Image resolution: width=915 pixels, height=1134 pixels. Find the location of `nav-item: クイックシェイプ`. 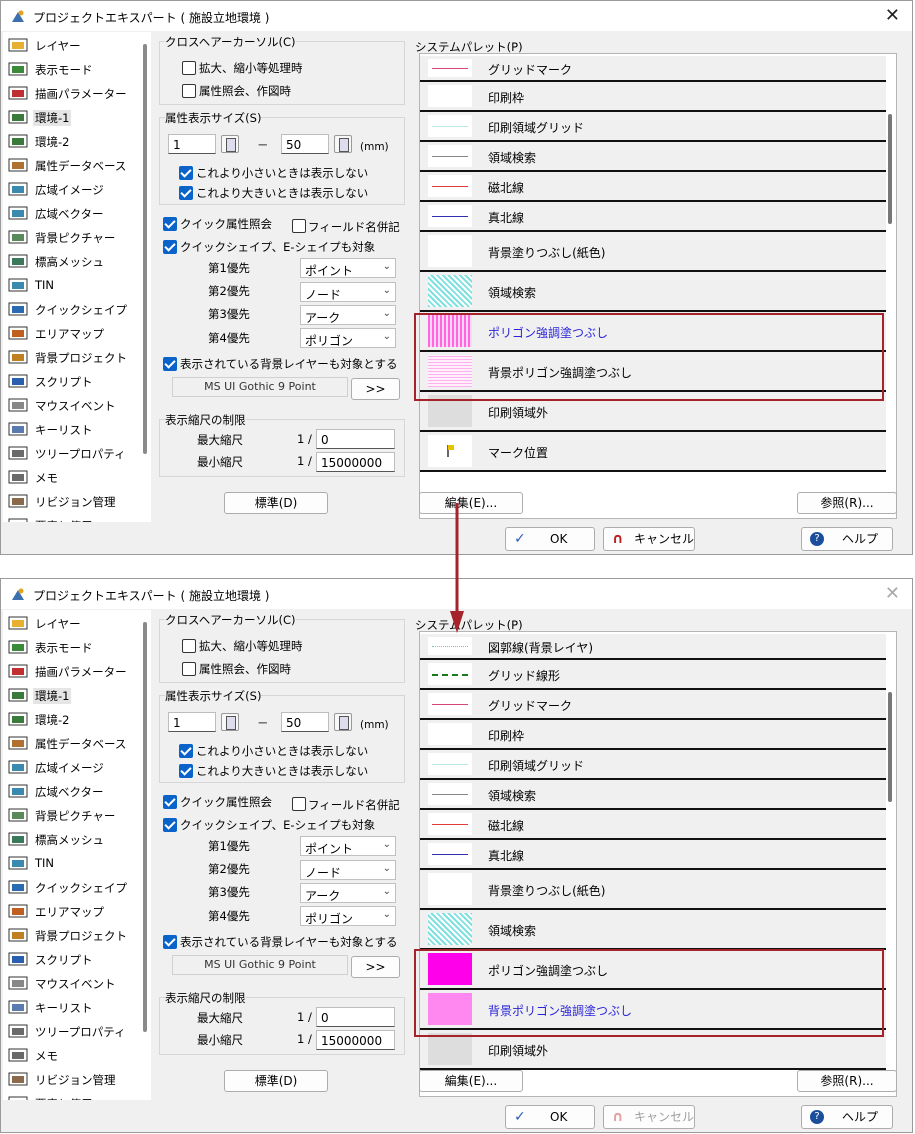

nav-item: クイックシェイプ is located at coordinates (71, 309).